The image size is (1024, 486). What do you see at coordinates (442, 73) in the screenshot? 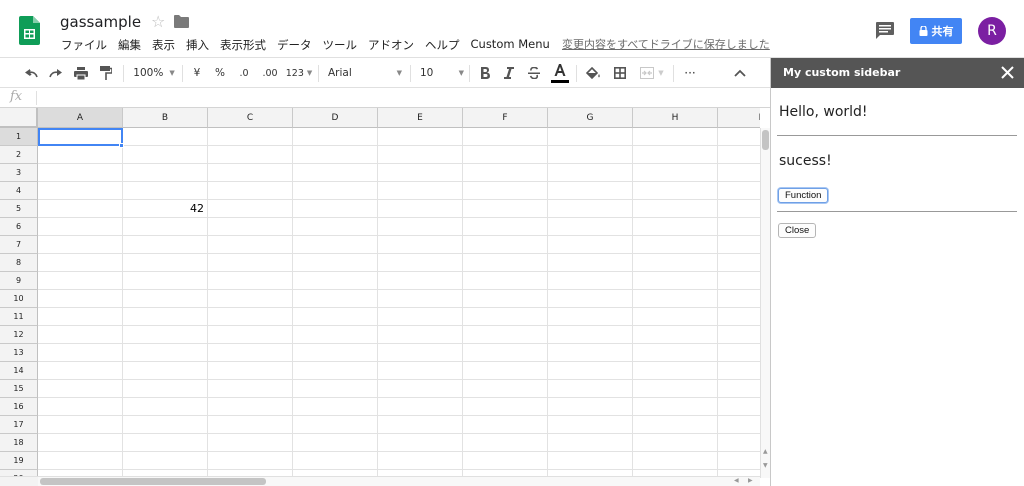
I see `font-size-select: 10 ▼` at bounding box center [442, 73].